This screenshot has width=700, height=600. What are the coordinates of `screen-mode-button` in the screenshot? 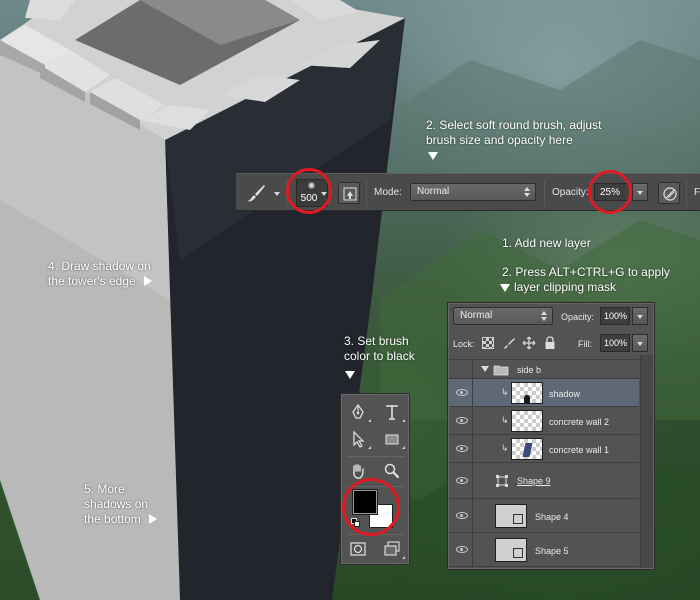 It's located at (393, 549).